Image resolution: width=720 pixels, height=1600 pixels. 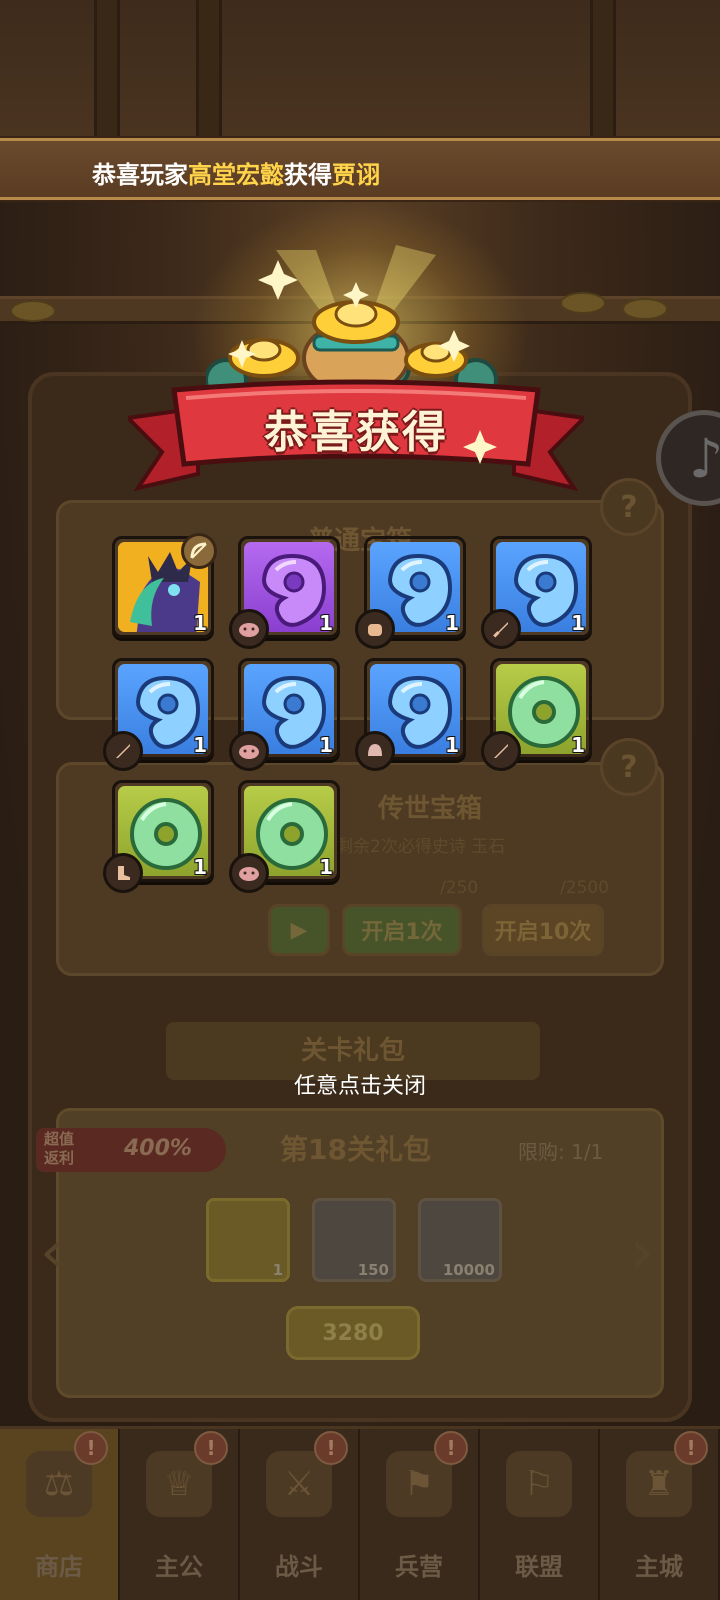 I want to click on player-name: 高堂宏懿, so click(x=236, y=175).